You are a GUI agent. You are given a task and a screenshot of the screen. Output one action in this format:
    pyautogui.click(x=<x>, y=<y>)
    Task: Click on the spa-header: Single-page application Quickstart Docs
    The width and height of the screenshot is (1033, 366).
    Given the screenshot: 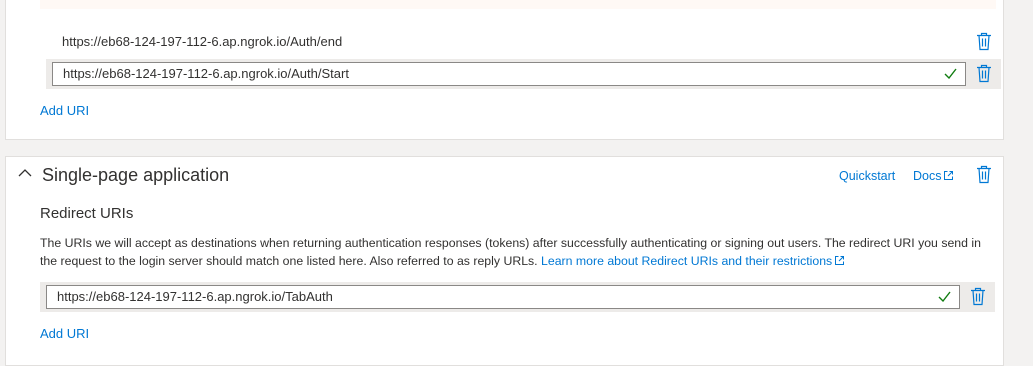 What is the action you would take?
    pyautogui.click(x=504, y=176)
    